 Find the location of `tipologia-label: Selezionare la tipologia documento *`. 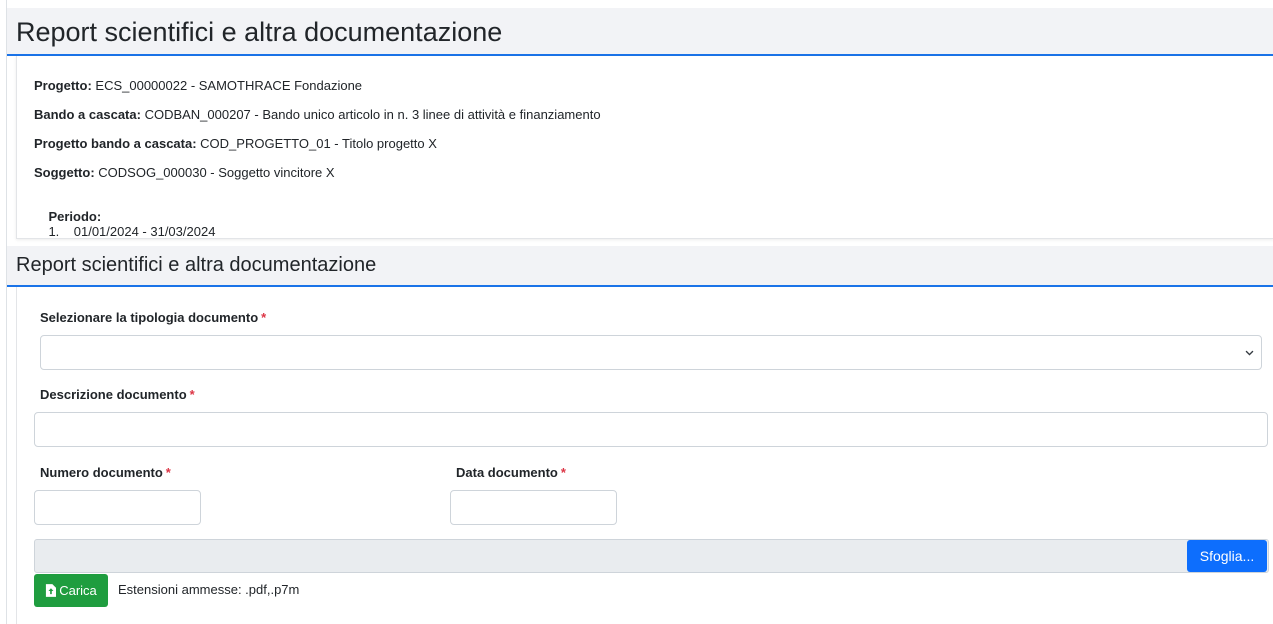

tipologia-label: Selezionare la tipologia documento * is located at coordinates (153, 317).